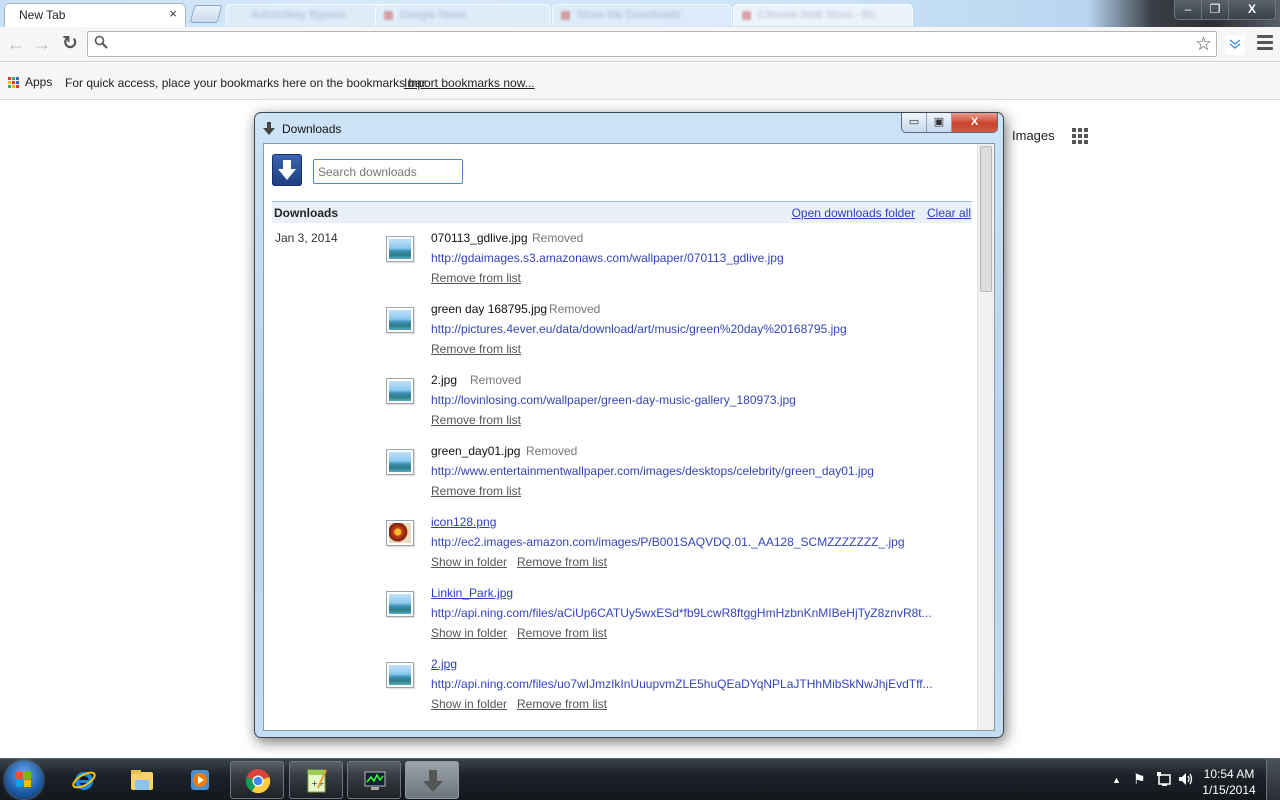 Image resolution: width=1280 pixels, height=800 pixels. Describe the element at coordinates (939, 122) in the screenshot. I see `maximize-button: ▣` at that location.